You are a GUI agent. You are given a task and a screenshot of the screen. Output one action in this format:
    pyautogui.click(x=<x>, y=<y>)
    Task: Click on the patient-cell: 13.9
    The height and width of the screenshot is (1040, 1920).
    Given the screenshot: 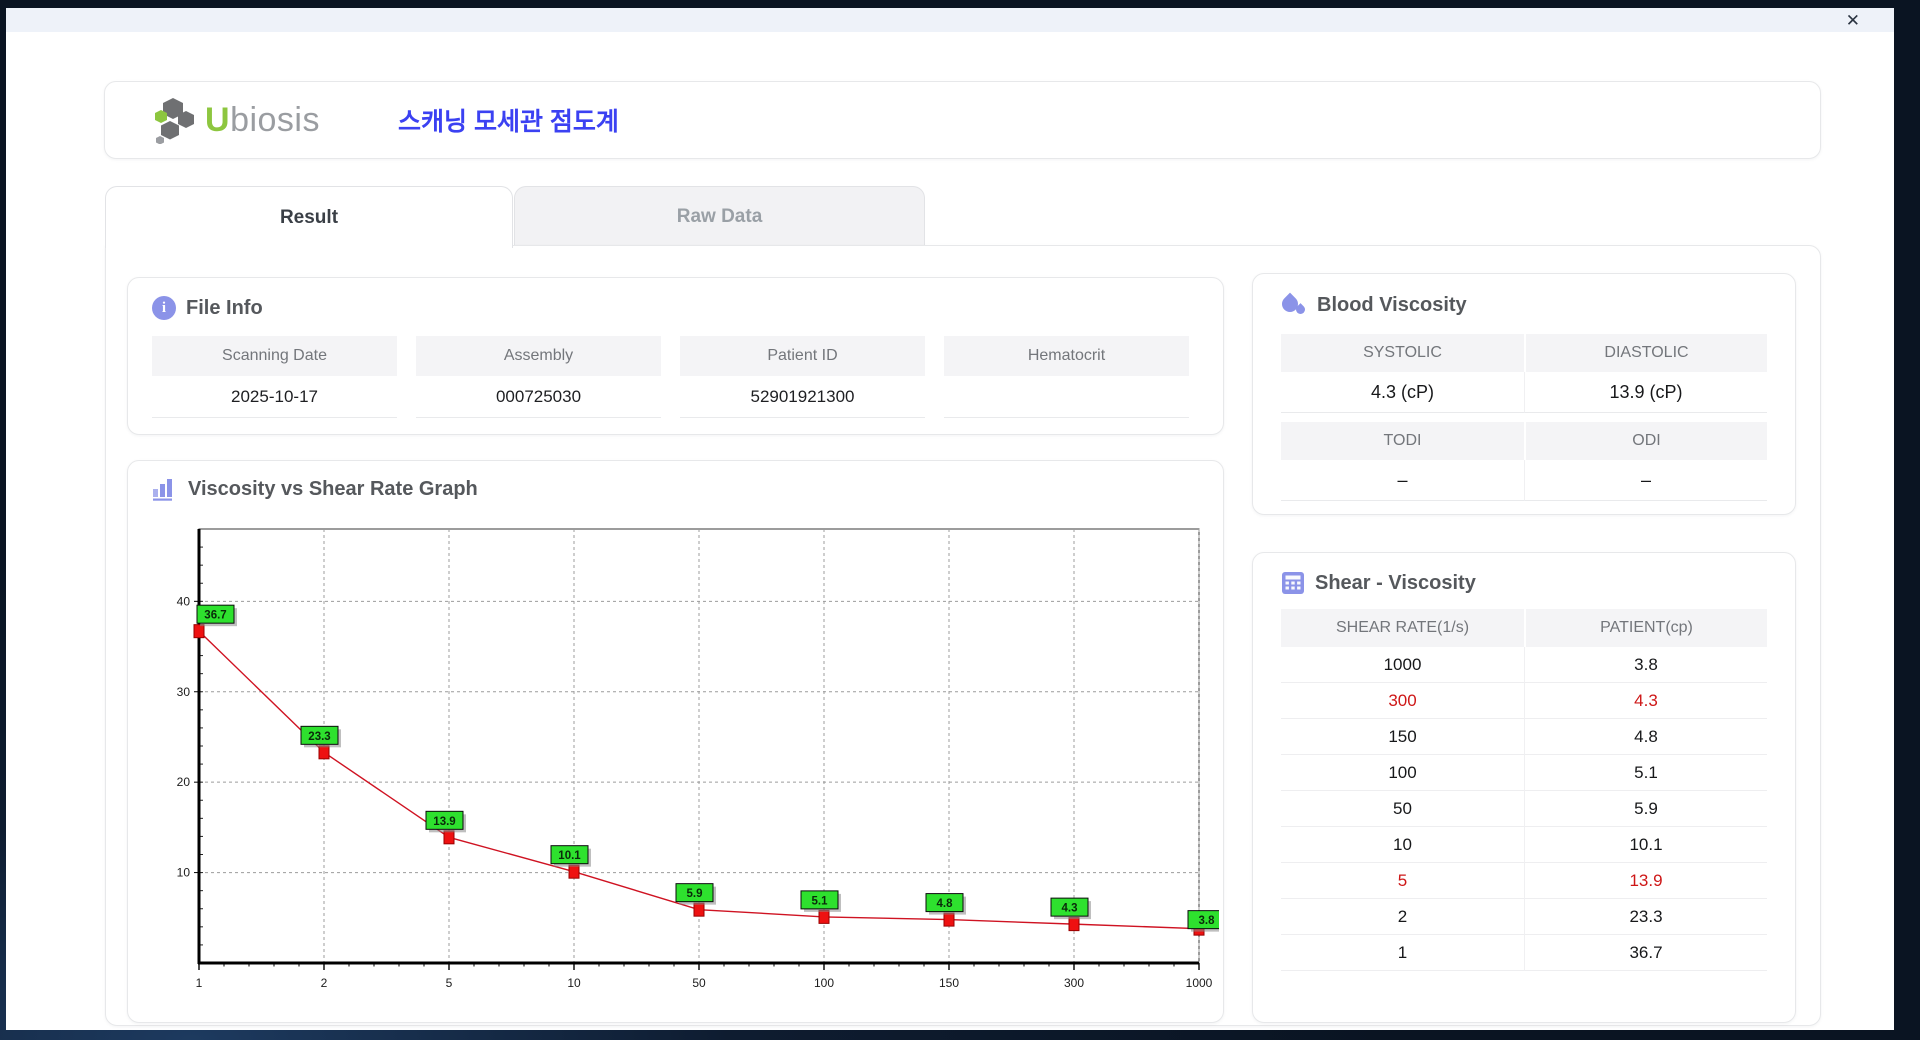 What is the action you would take?
    pyautogui.click(x=1645, y=881)
    